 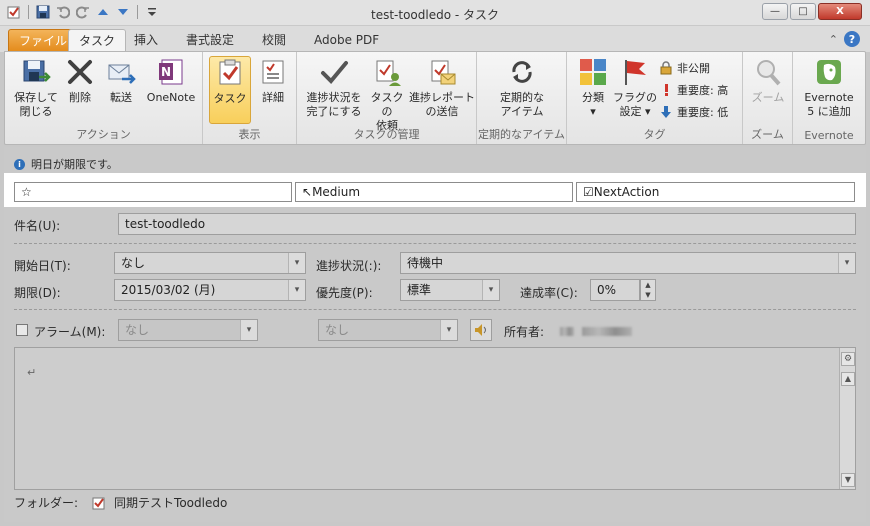 What do you see at coordinates (666, 112) in the screenshot?
I see `down-arrow-icon` at bounding box center [666, 112].